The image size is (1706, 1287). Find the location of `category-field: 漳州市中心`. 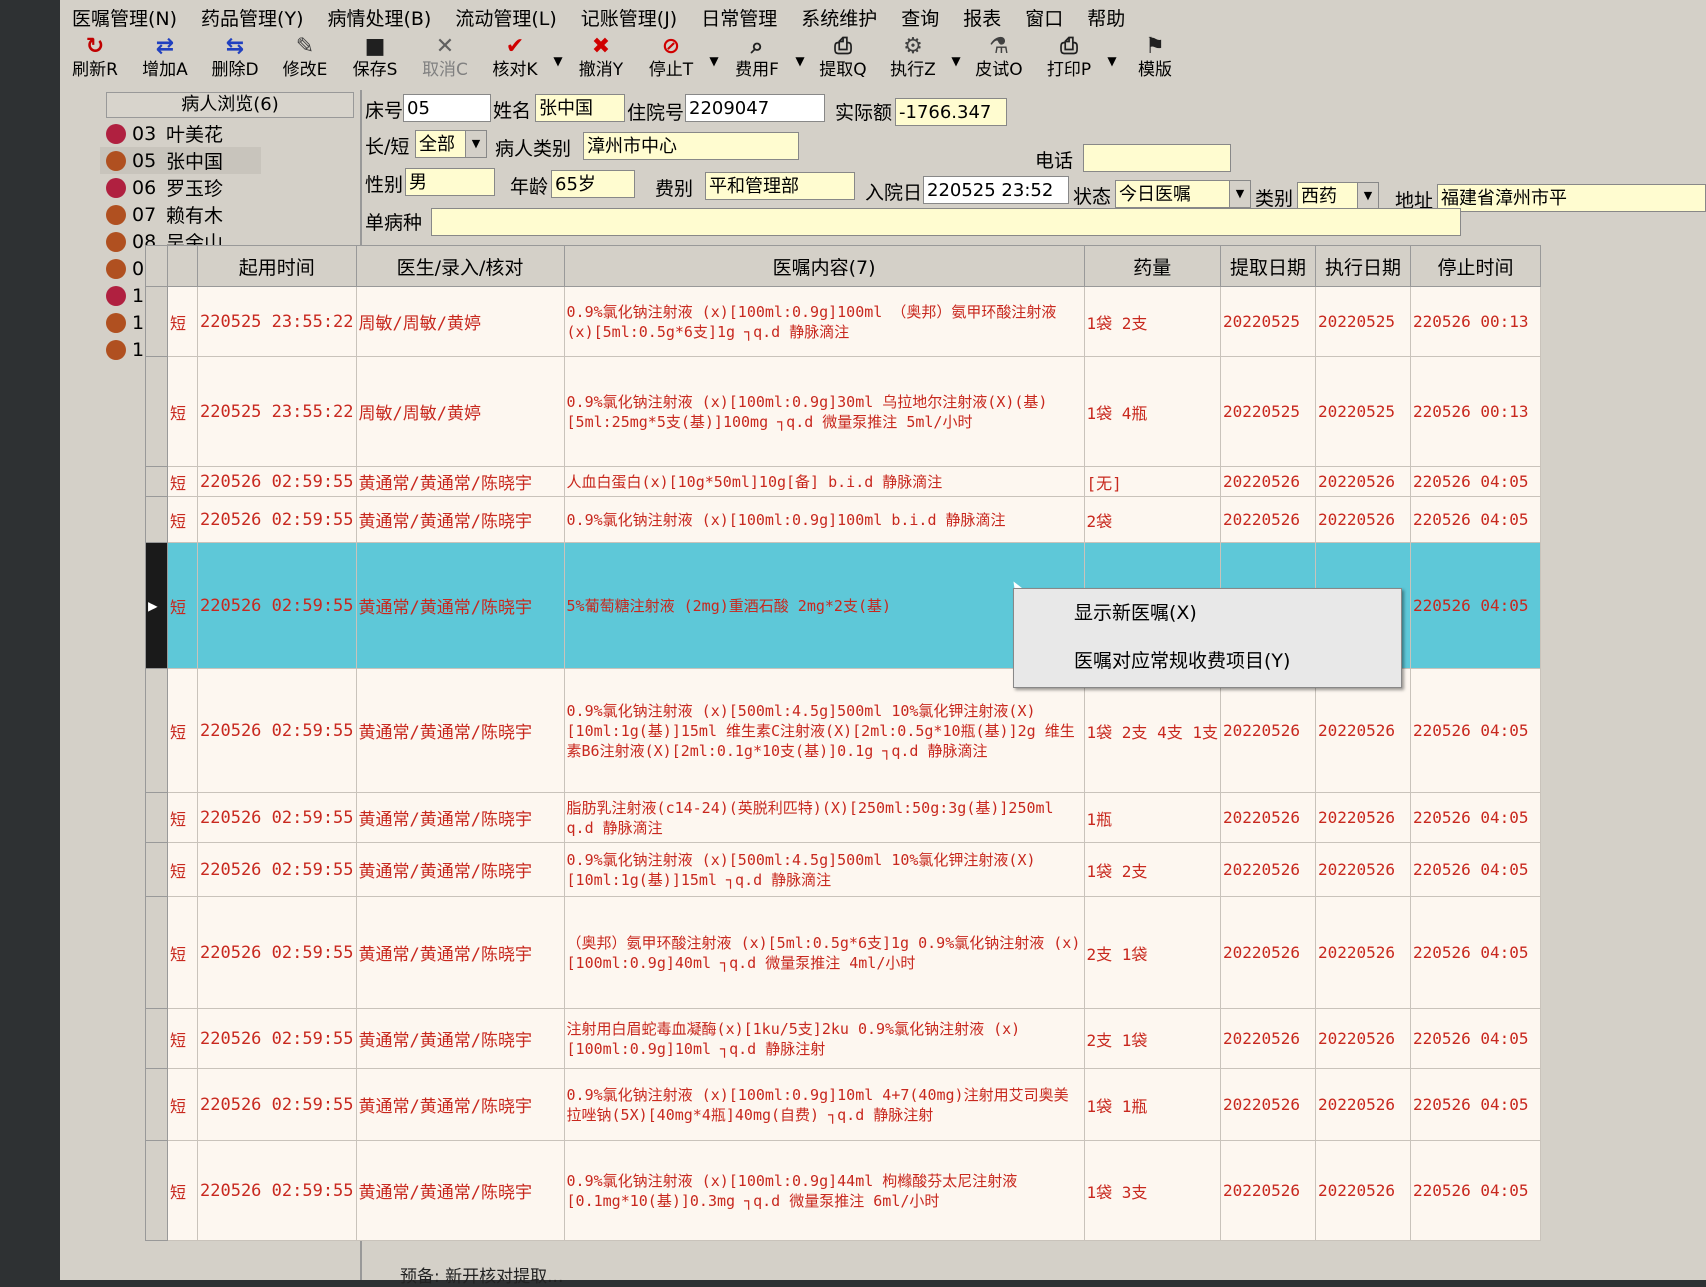

category-field: 漳州市中心 is located at coordinates (691, 146).